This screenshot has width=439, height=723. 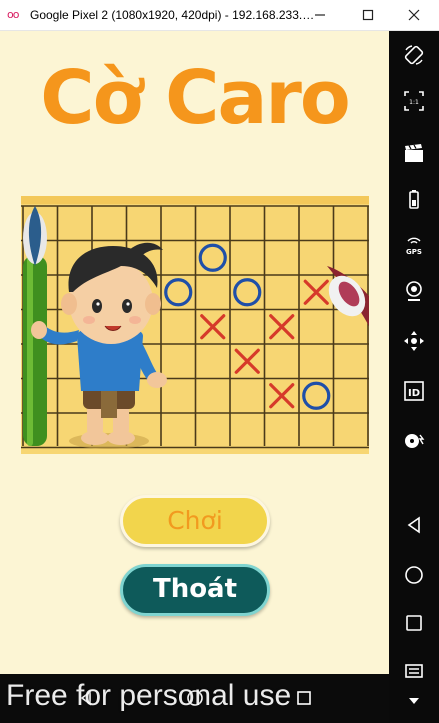 What do you see at coordinates (13, 14) in the screenshot?
I see `app-logo-icon: oo` at bounding box center [13, 14].